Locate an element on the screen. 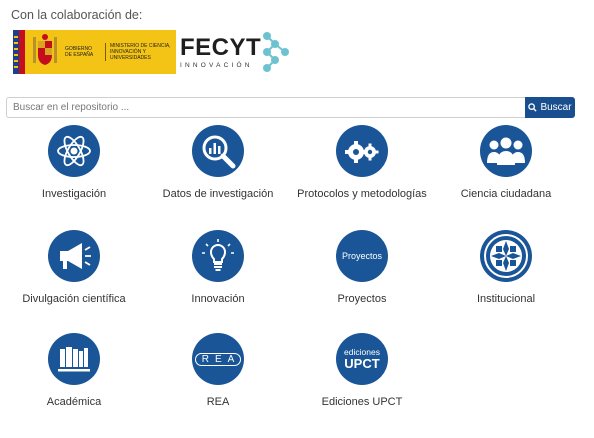 The image size is (594, 438). magnifier-chart-icon is located at coordinates (218, 151).